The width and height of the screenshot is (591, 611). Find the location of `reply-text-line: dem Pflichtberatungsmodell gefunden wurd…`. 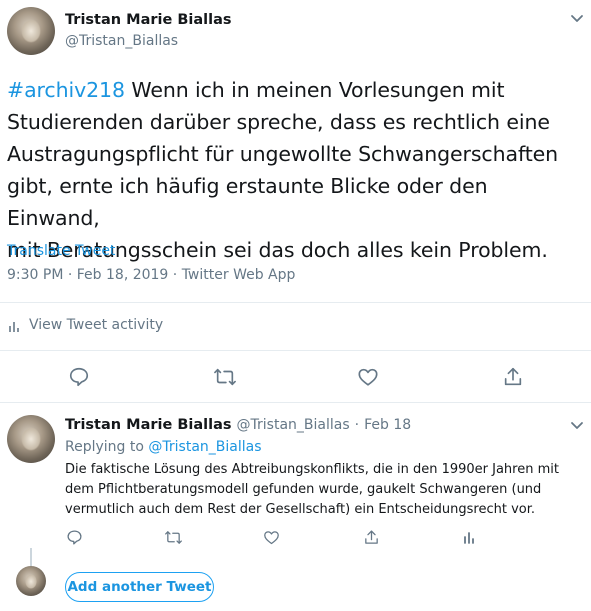

reply-text-line: dem Pflichtberatungsmodell gefunden wurd… is located at coordinates (303, 489).